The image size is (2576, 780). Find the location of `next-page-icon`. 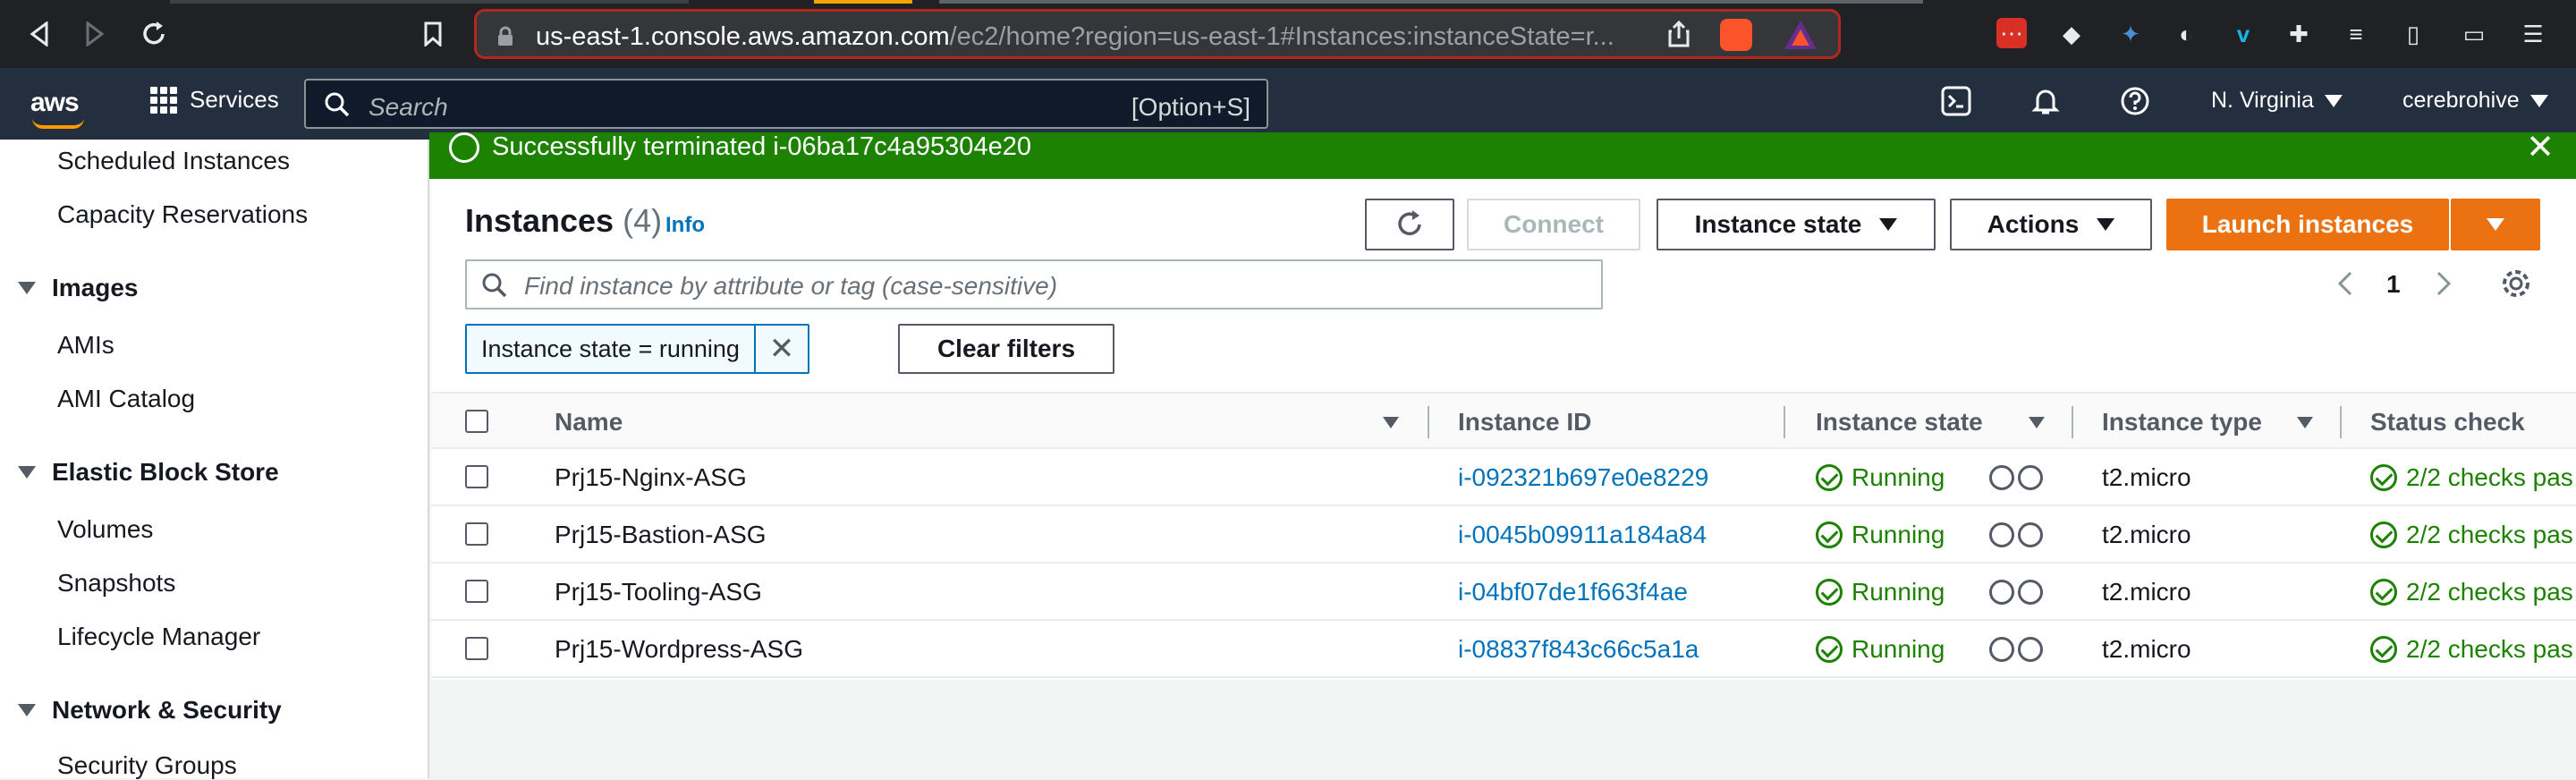

next-page-icon is located at coordinates (2444, 286).